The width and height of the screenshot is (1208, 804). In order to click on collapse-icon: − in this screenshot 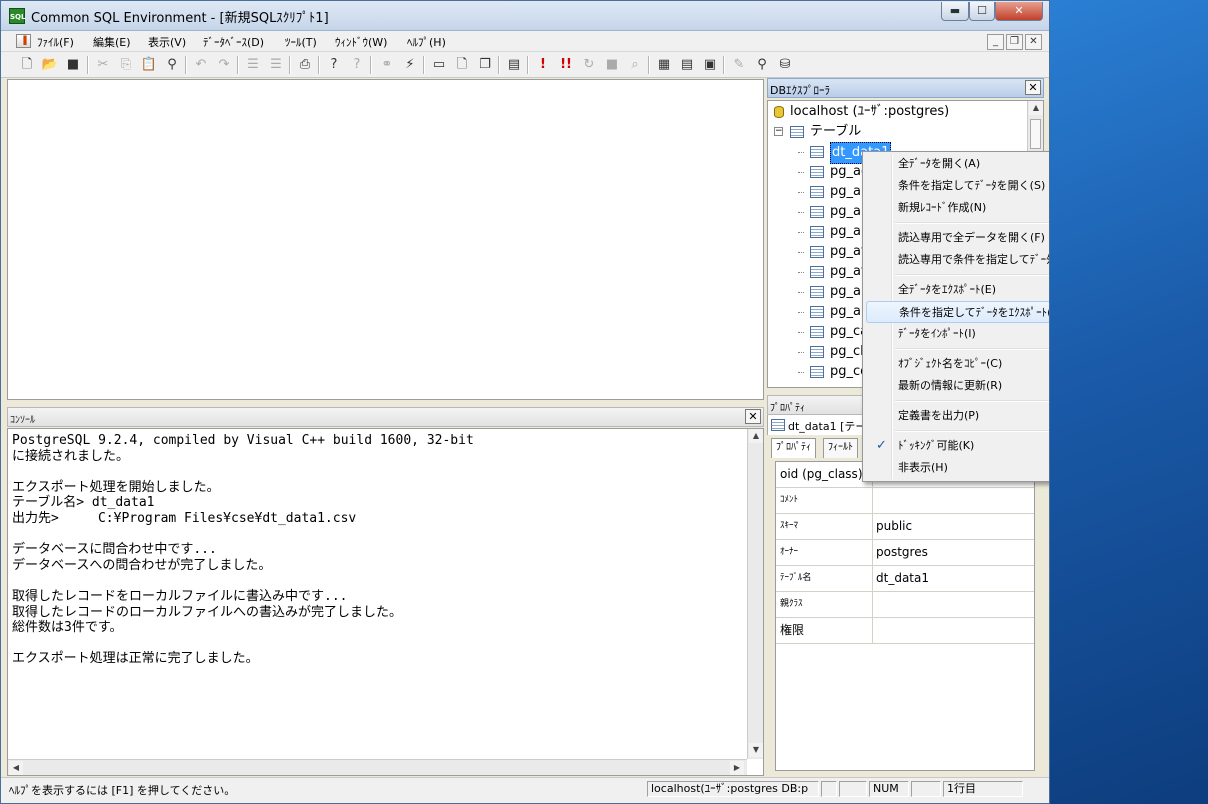, I will do `click(778, 131)`.